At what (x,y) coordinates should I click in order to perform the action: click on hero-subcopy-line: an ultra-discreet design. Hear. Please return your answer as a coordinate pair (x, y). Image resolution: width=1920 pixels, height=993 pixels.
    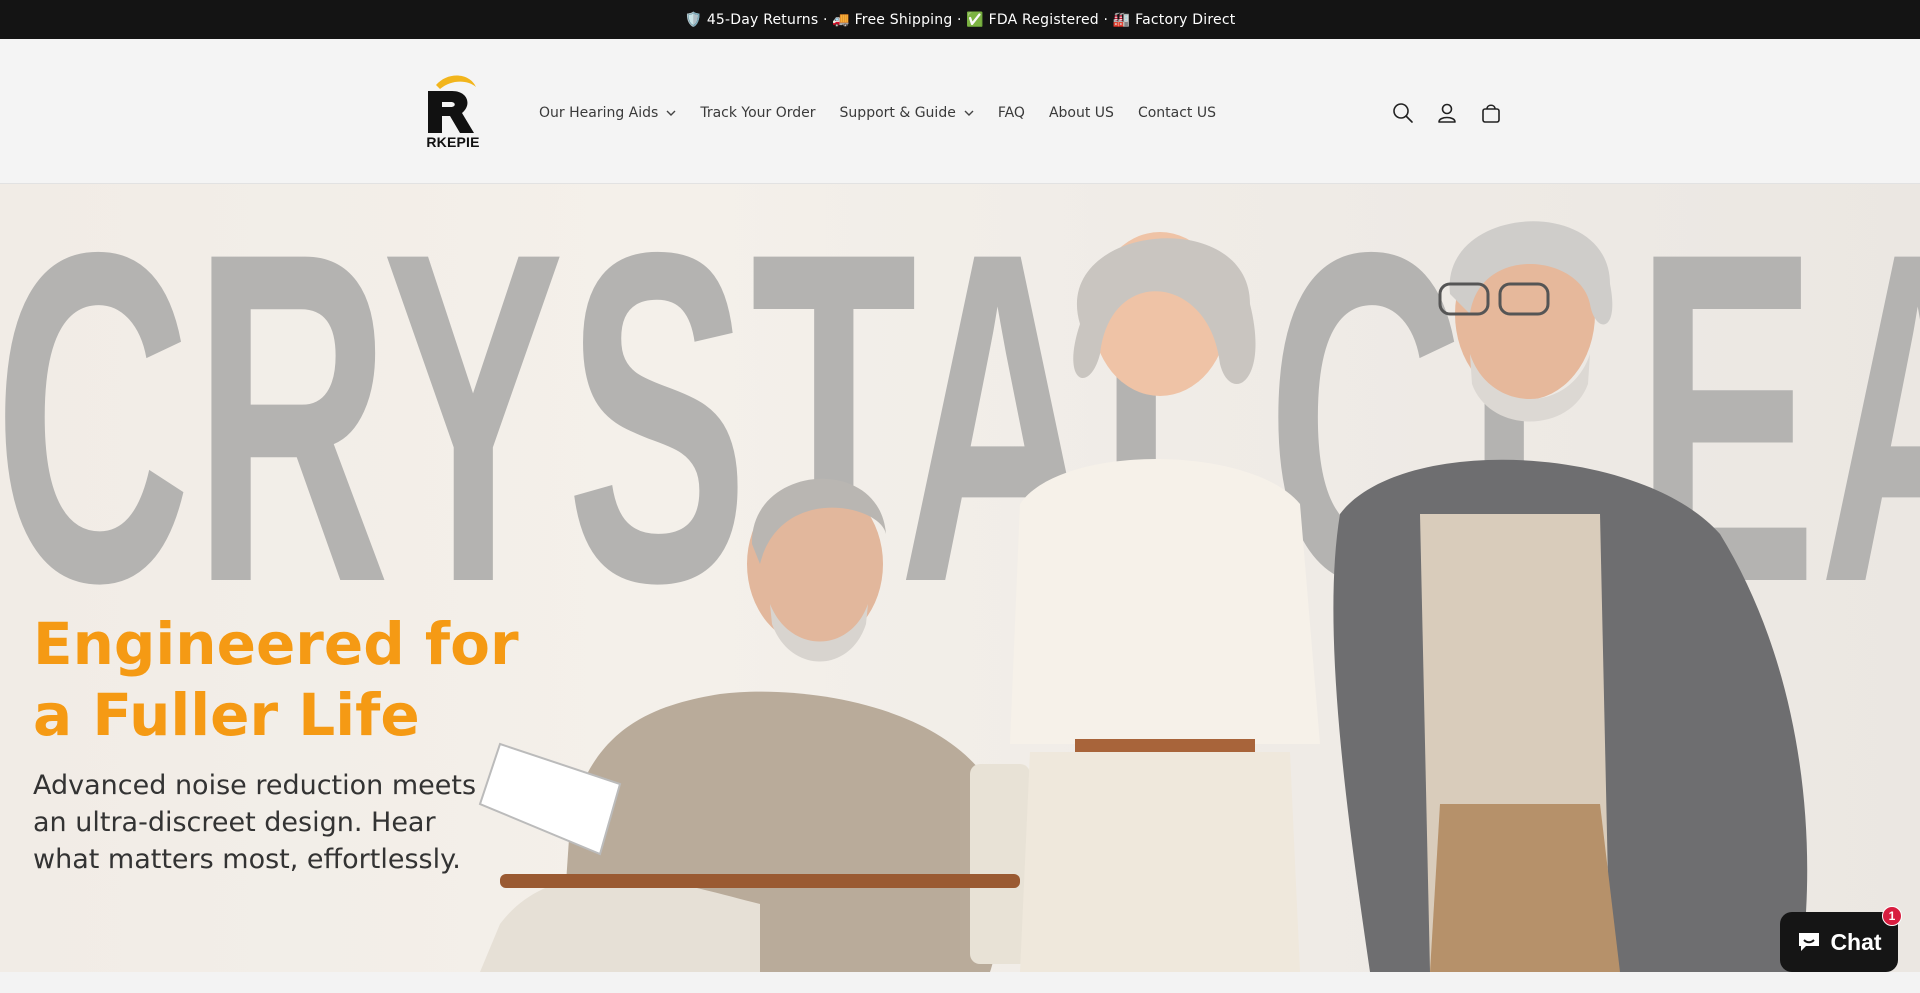
    Looking at the image, I should click on (234, 822).